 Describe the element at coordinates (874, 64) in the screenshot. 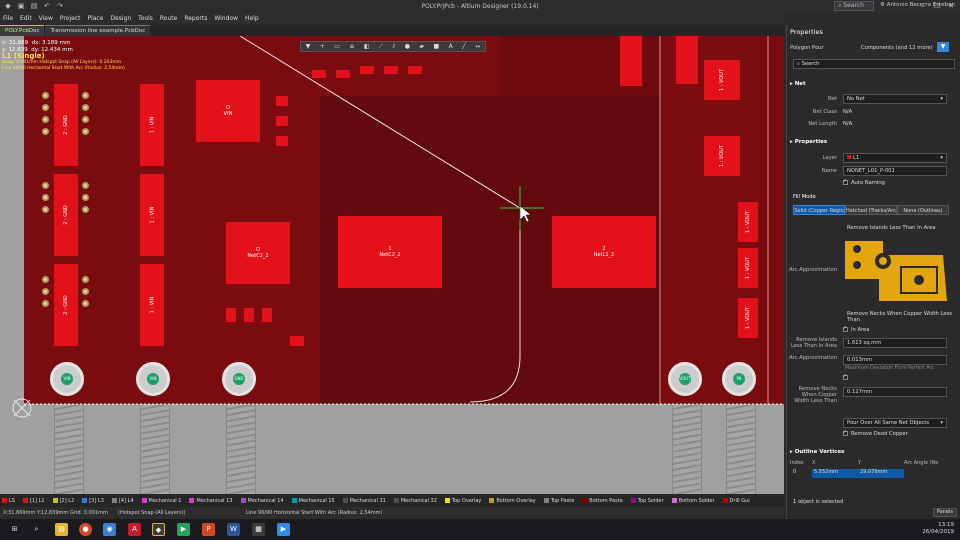

I see `panel-search-input: ⌕ Search` at that location.